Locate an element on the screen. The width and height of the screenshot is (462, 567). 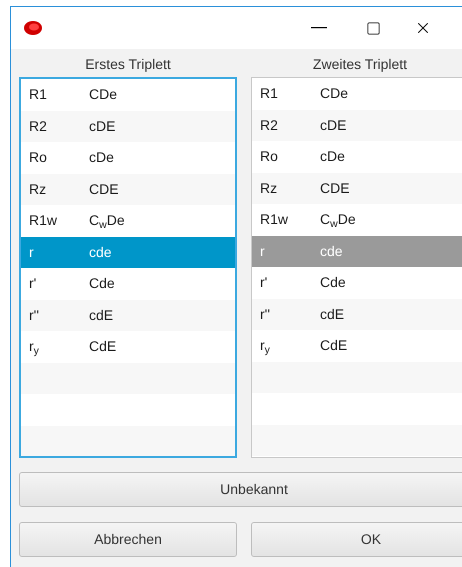
maximize-icon is located at coordinates (373, 28).